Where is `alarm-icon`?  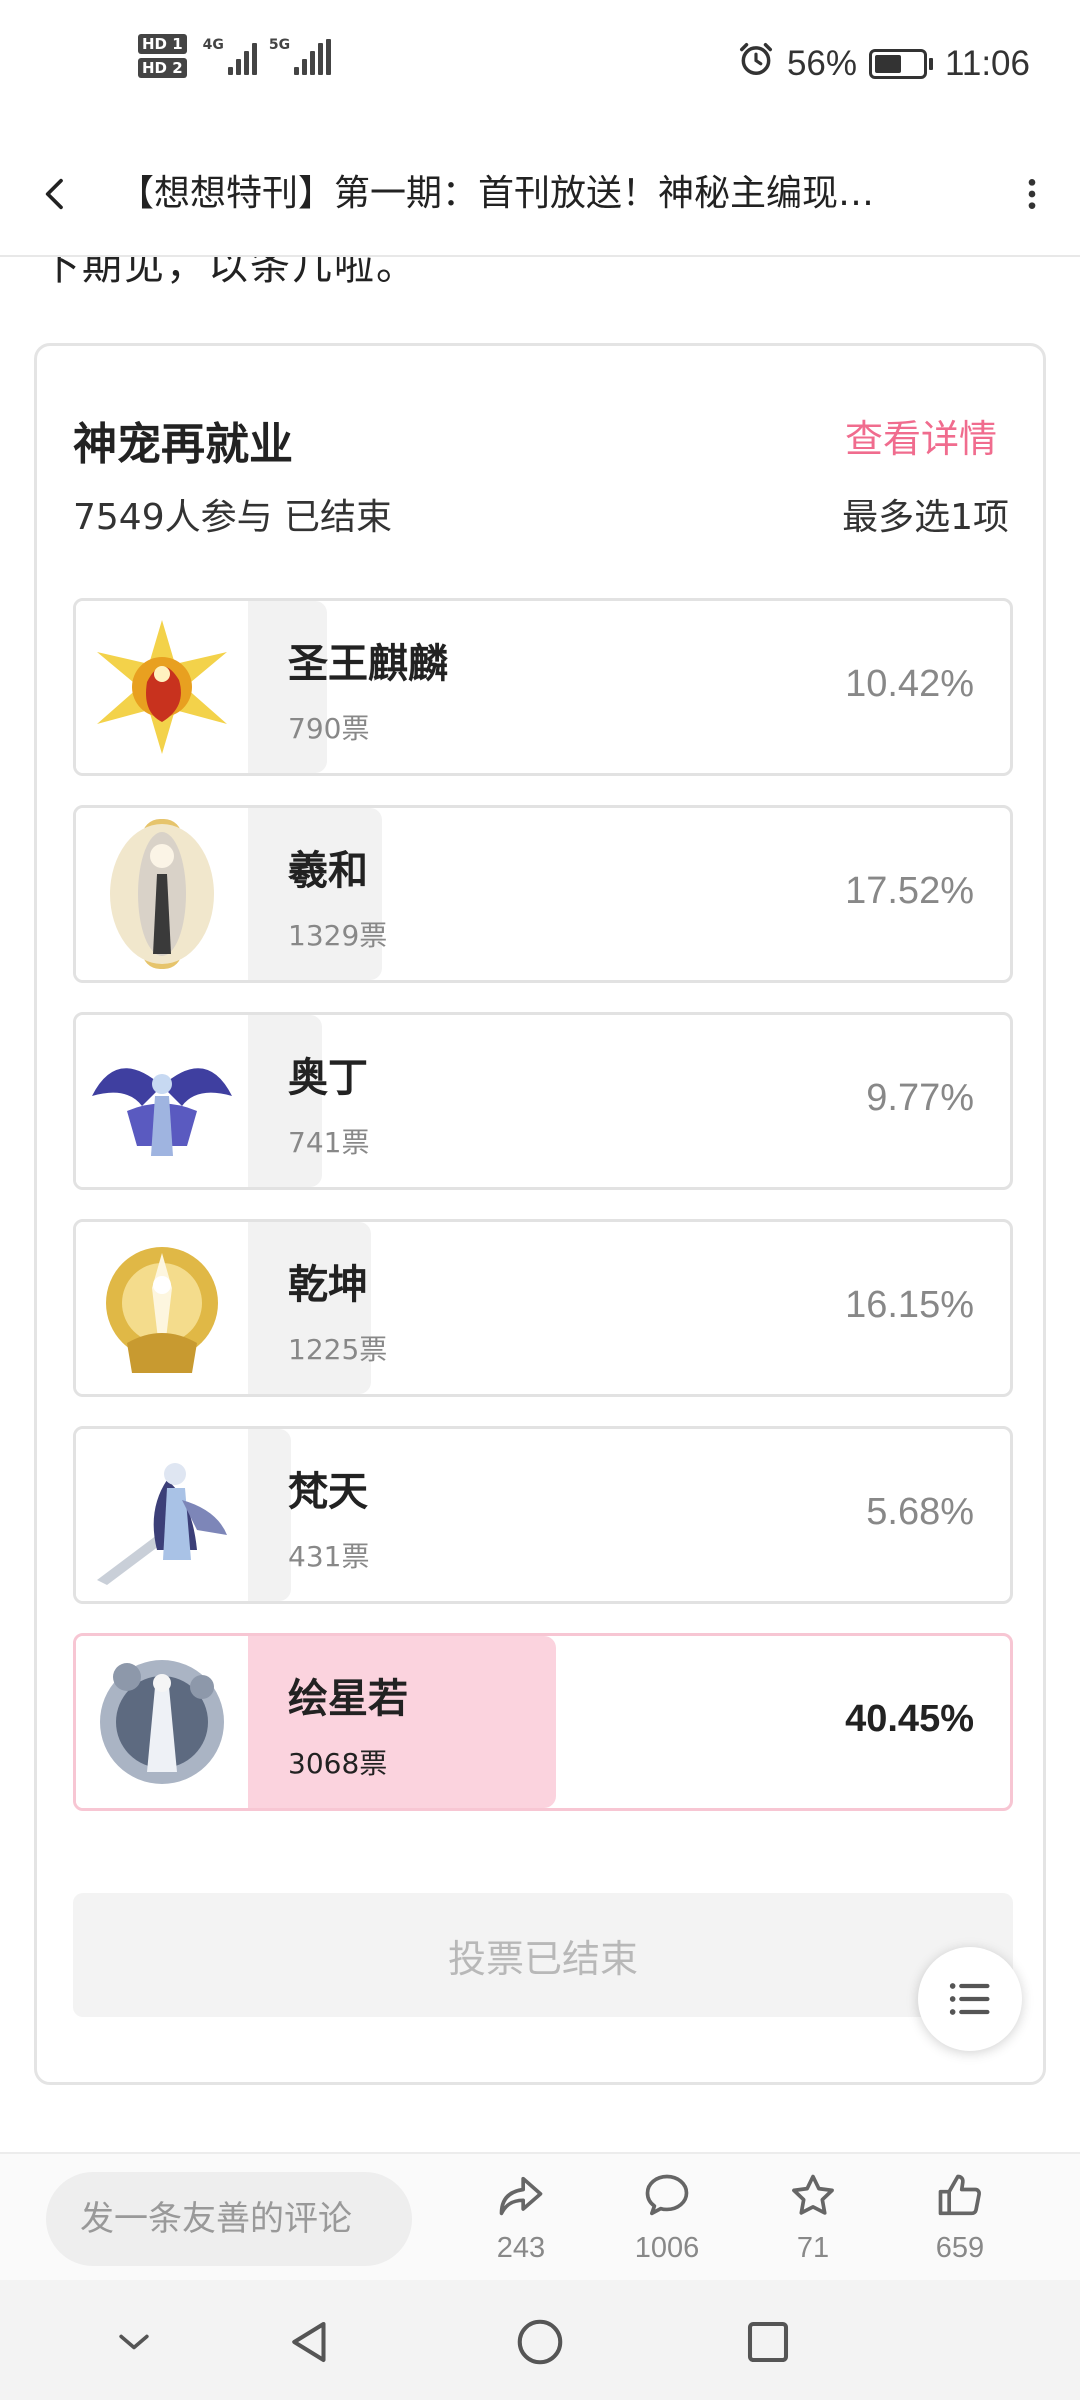
alarm-icon is located at coordinates (756, 63).